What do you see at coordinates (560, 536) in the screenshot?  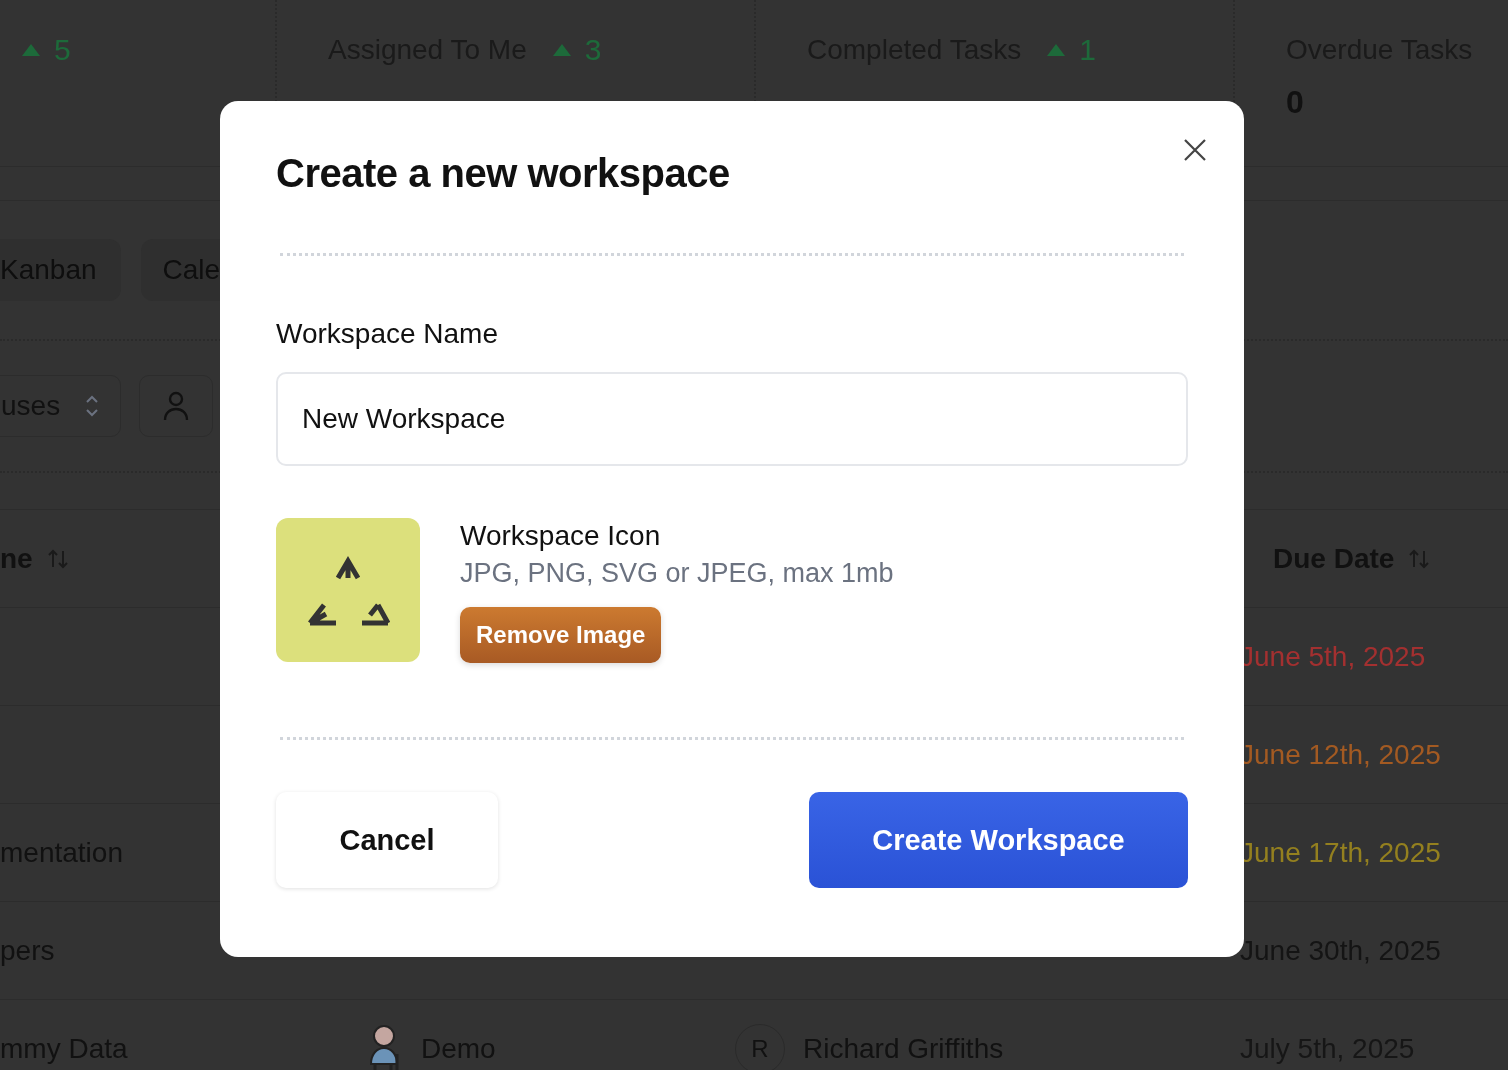 I see `icon-label: Workspace Icon` at bounding box center [560, 536].